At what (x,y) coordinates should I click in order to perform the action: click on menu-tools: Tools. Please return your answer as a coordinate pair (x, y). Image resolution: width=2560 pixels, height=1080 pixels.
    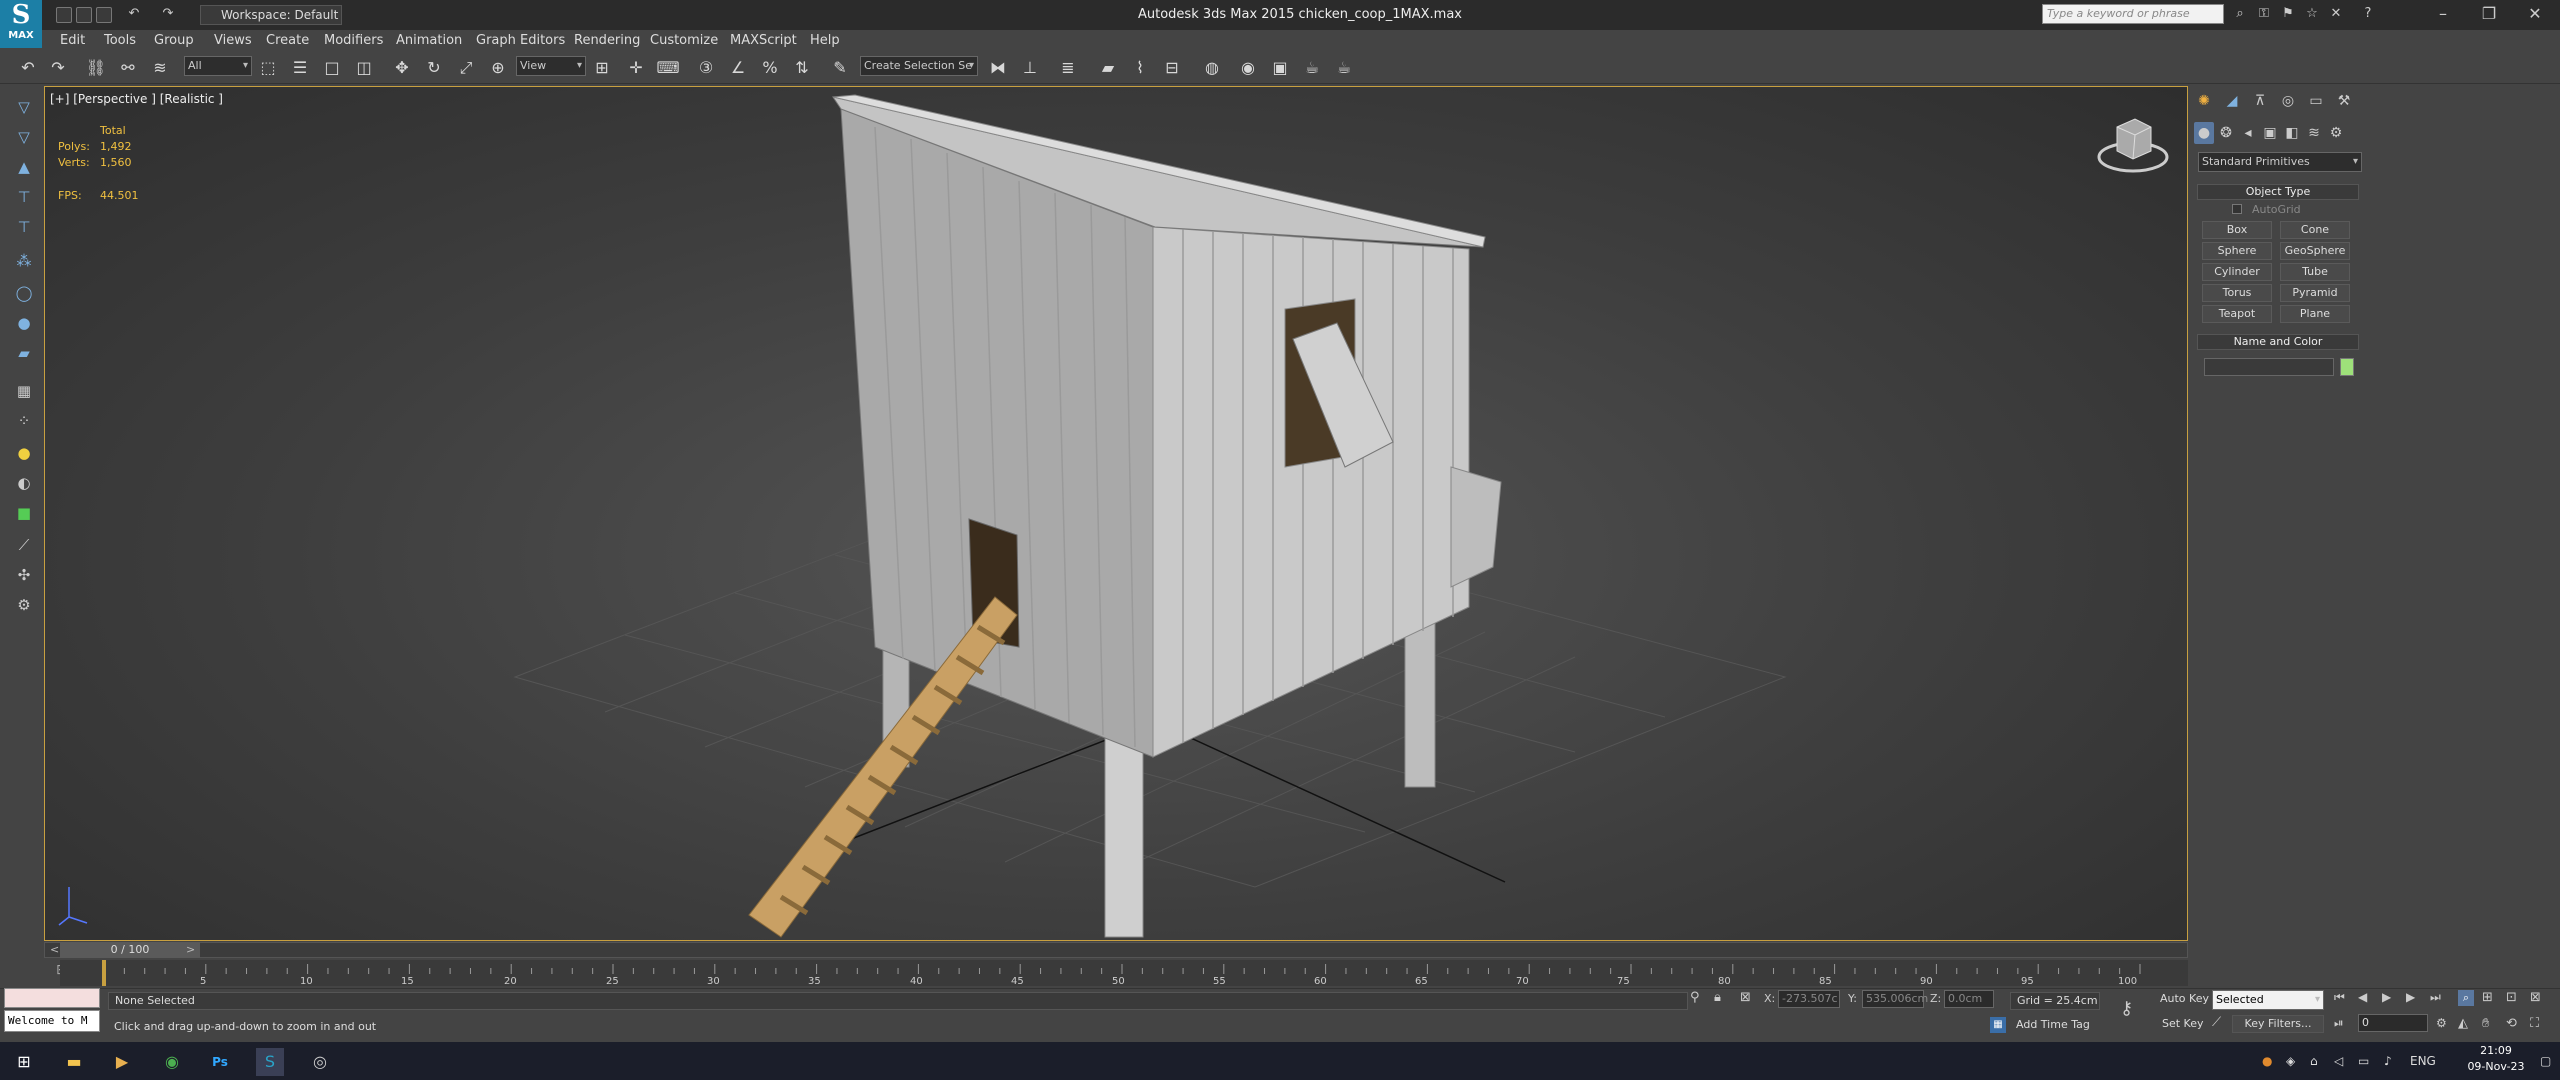
    Looking at the image, I should click on (120, 41).